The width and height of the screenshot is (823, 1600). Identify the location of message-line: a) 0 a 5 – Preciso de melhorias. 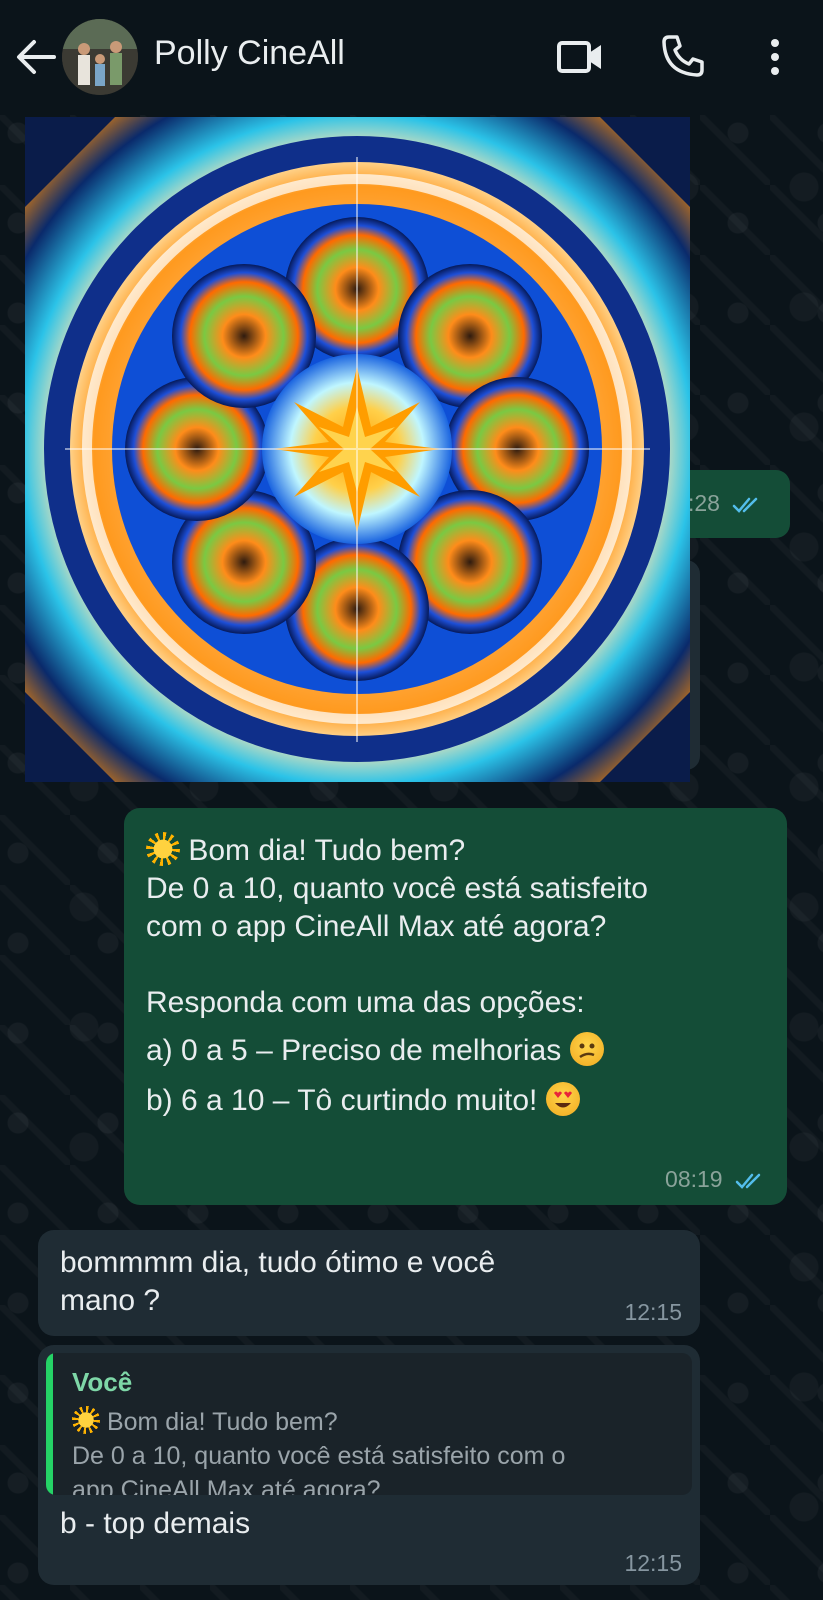
(461, 1051).